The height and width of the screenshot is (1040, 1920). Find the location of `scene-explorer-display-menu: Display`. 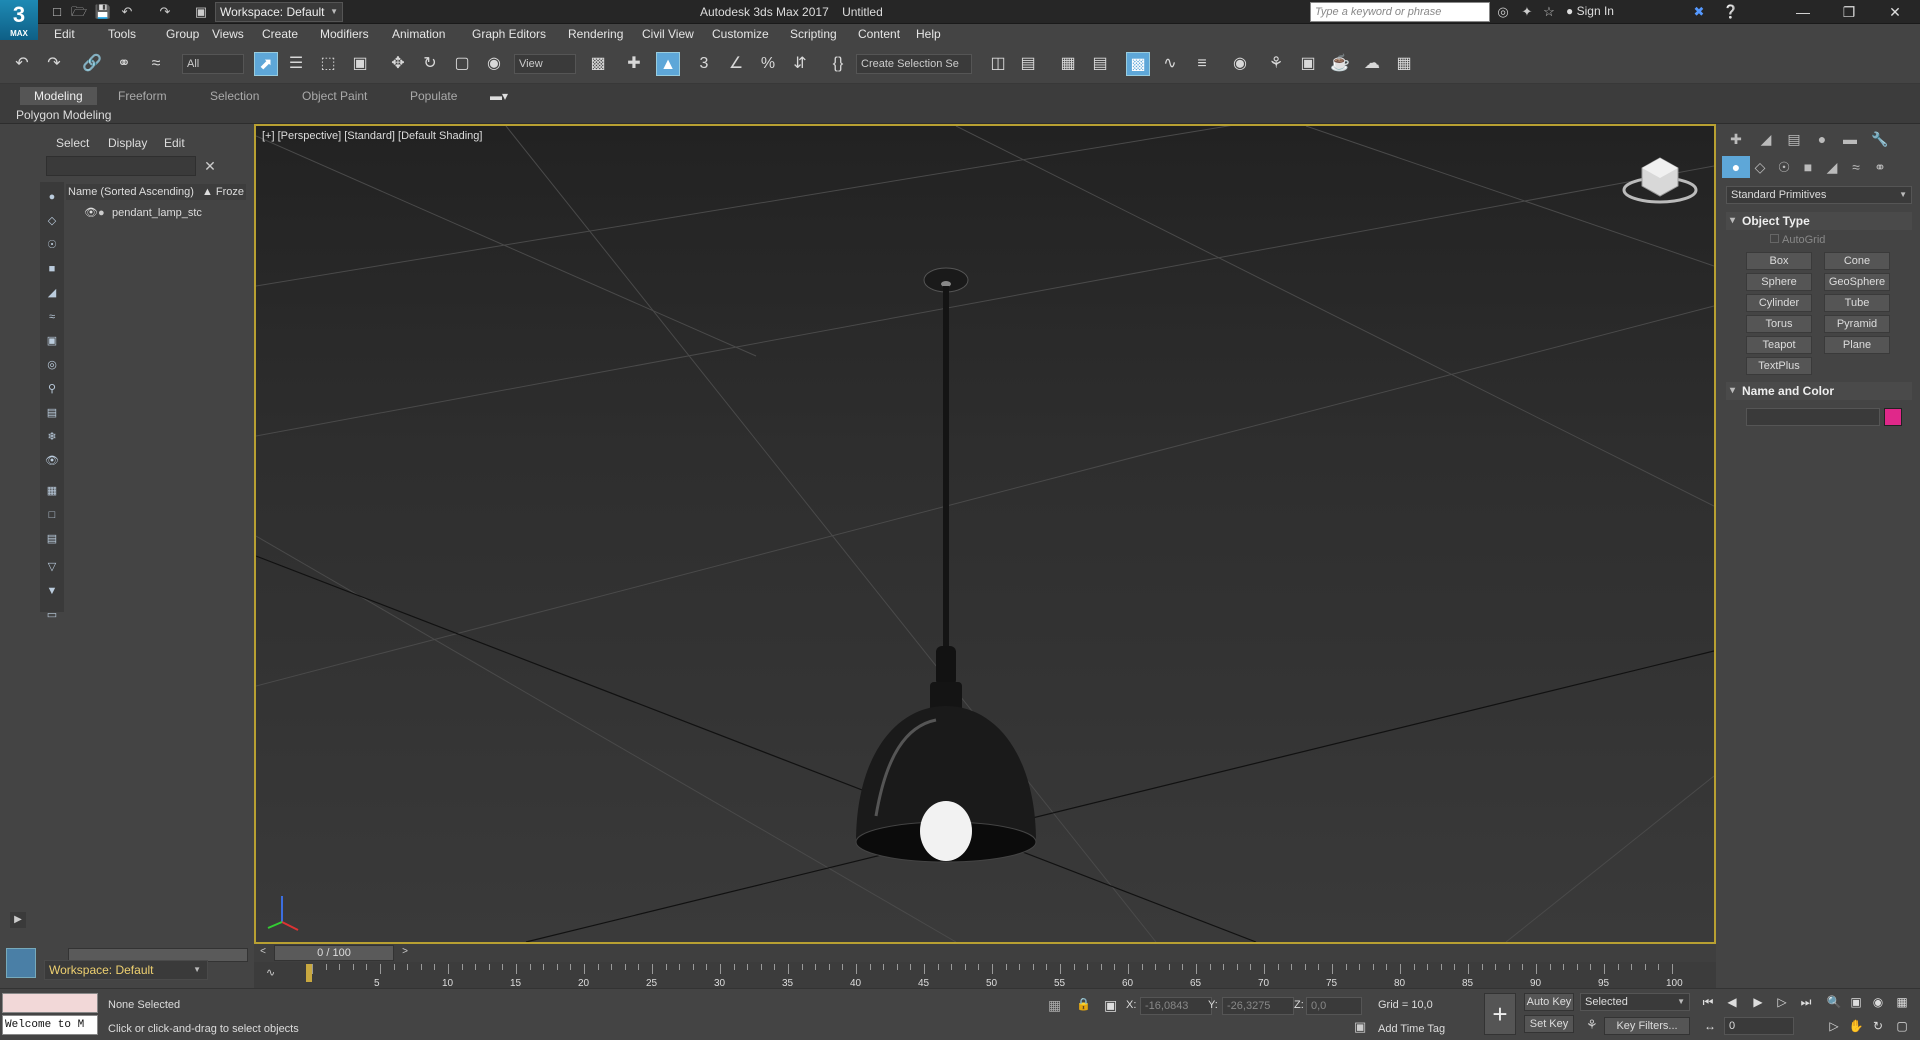

scene-explorer-display-menu: Display is located at coordinates (127, 143).